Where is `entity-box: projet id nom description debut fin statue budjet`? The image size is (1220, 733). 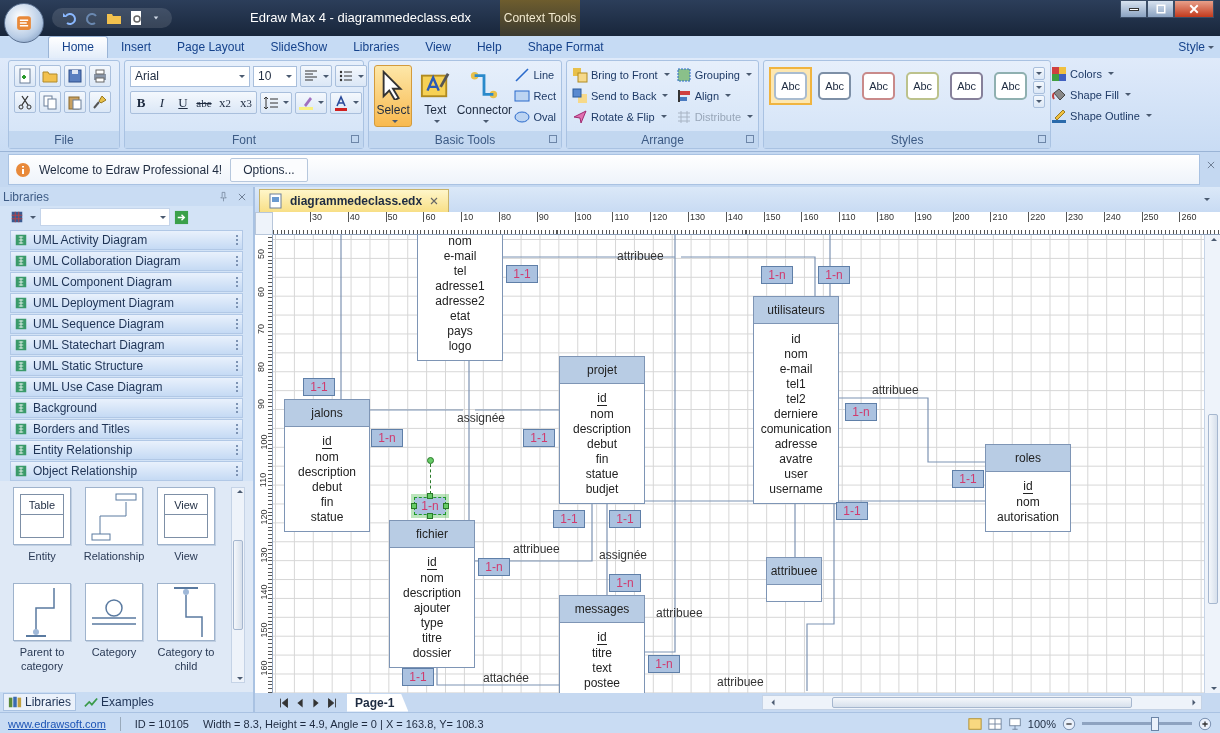 entity-box: projet id nom description debut fin statue budjet is located at coordinates (602, 430).